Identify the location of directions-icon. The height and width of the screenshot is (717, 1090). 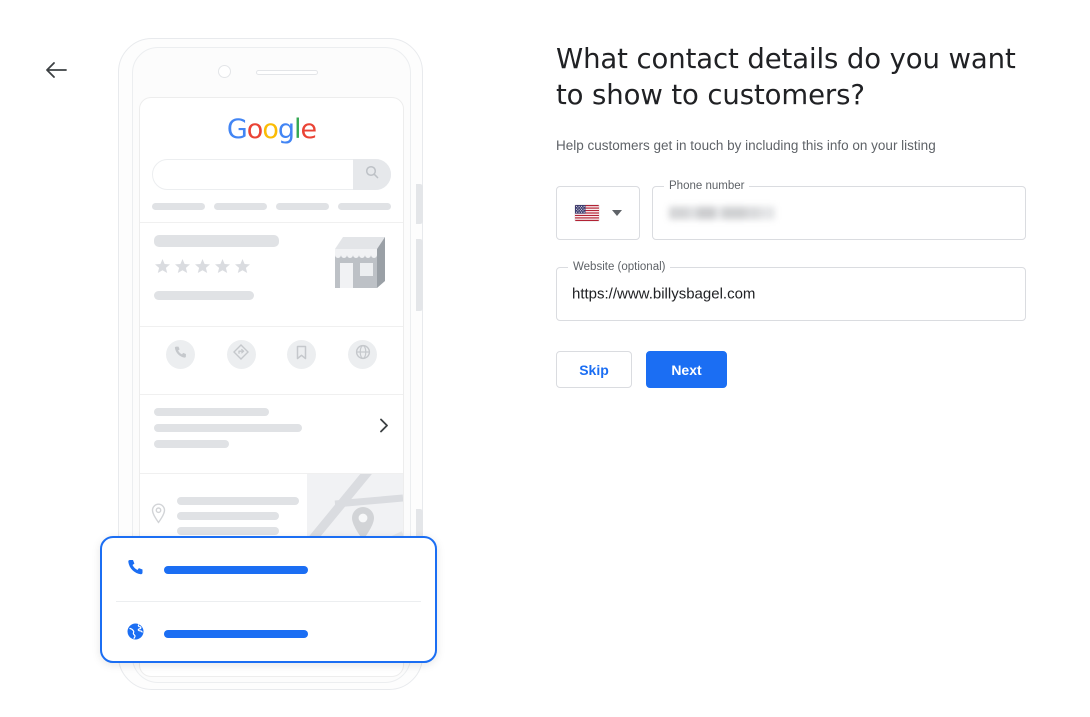
(241, 354).